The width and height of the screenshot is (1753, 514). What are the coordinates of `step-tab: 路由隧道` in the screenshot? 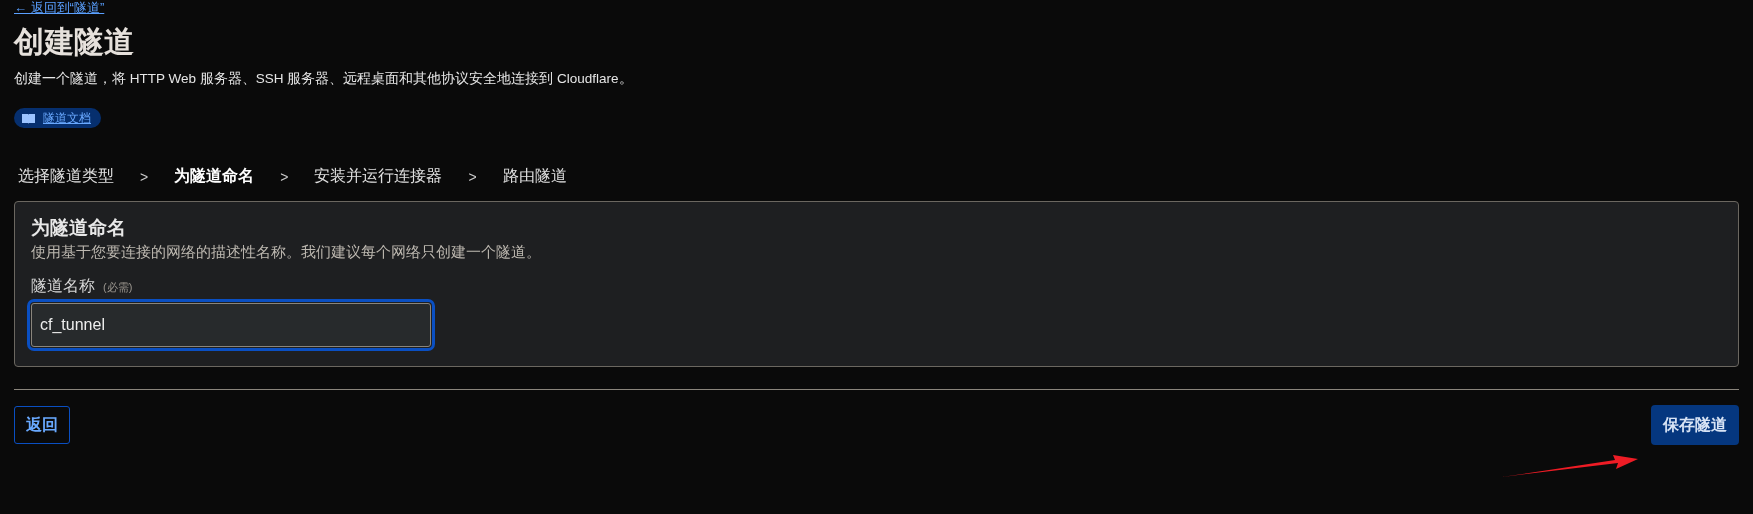 It's located at (534, 176).